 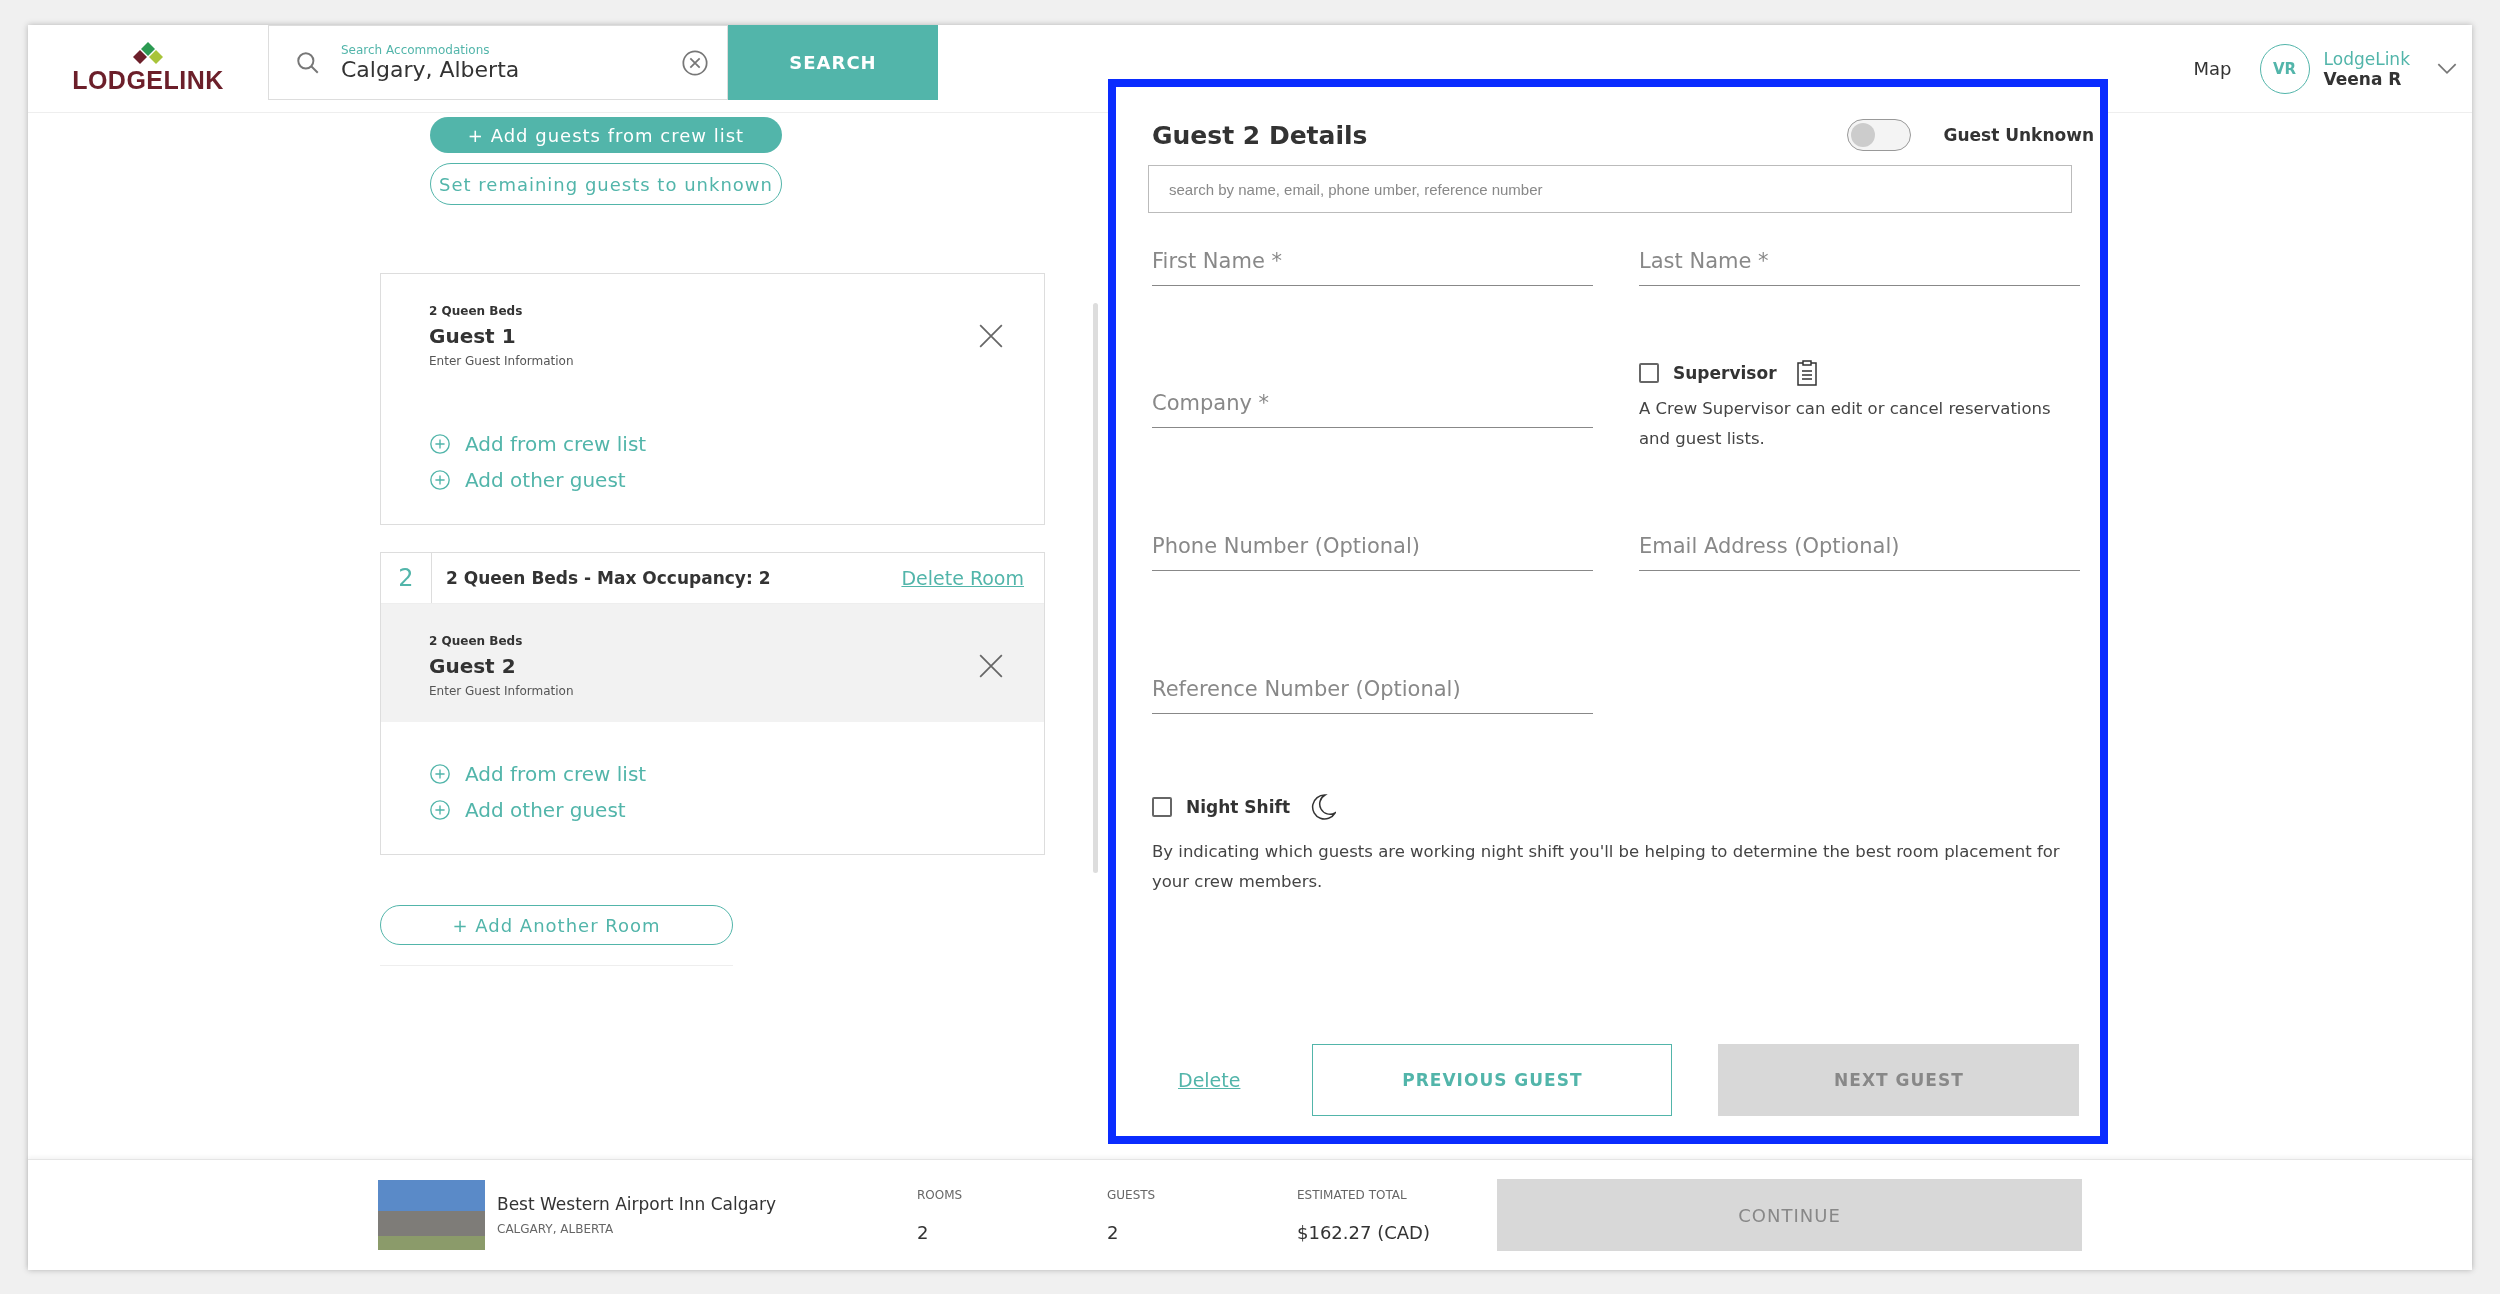 What do you see at coordinates (148, 53) in the screenshot?
I see `logo-icon` at bounding box center [148, 53].